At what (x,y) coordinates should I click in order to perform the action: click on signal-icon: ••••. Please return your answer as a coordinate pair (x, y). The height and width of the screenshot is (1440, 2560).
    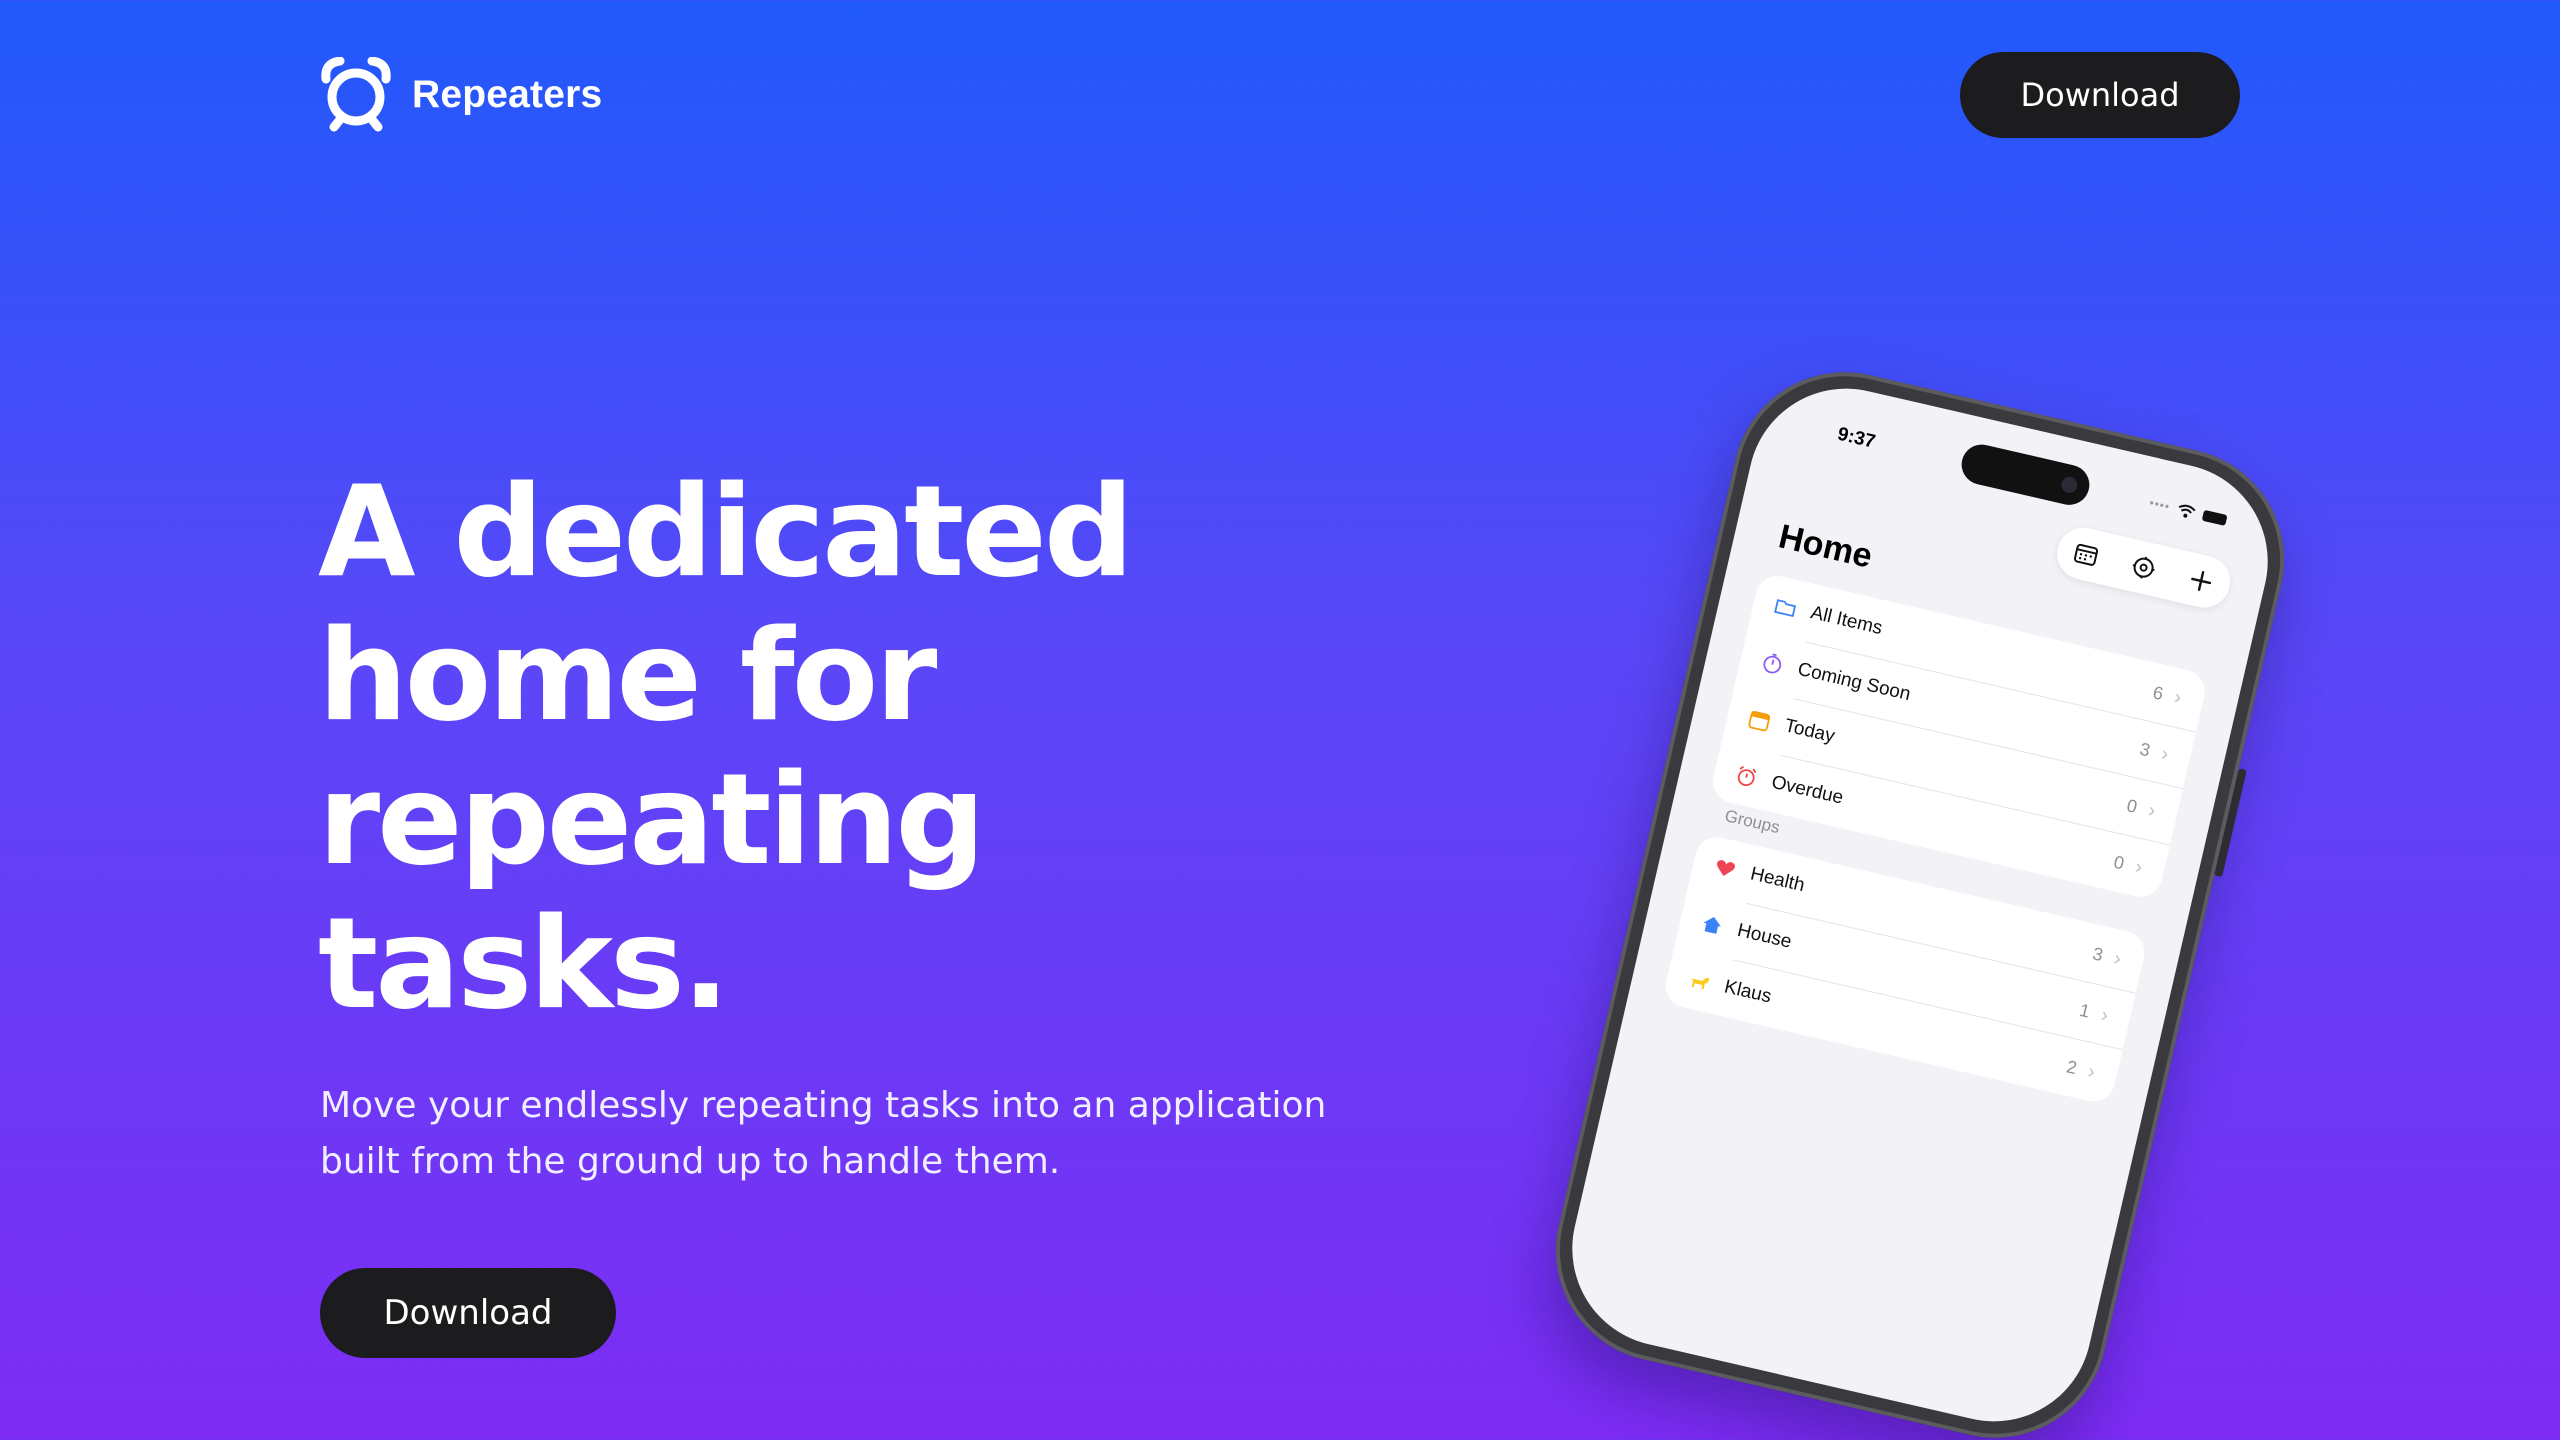
    Looking at the image, I should click on (2160, 504).